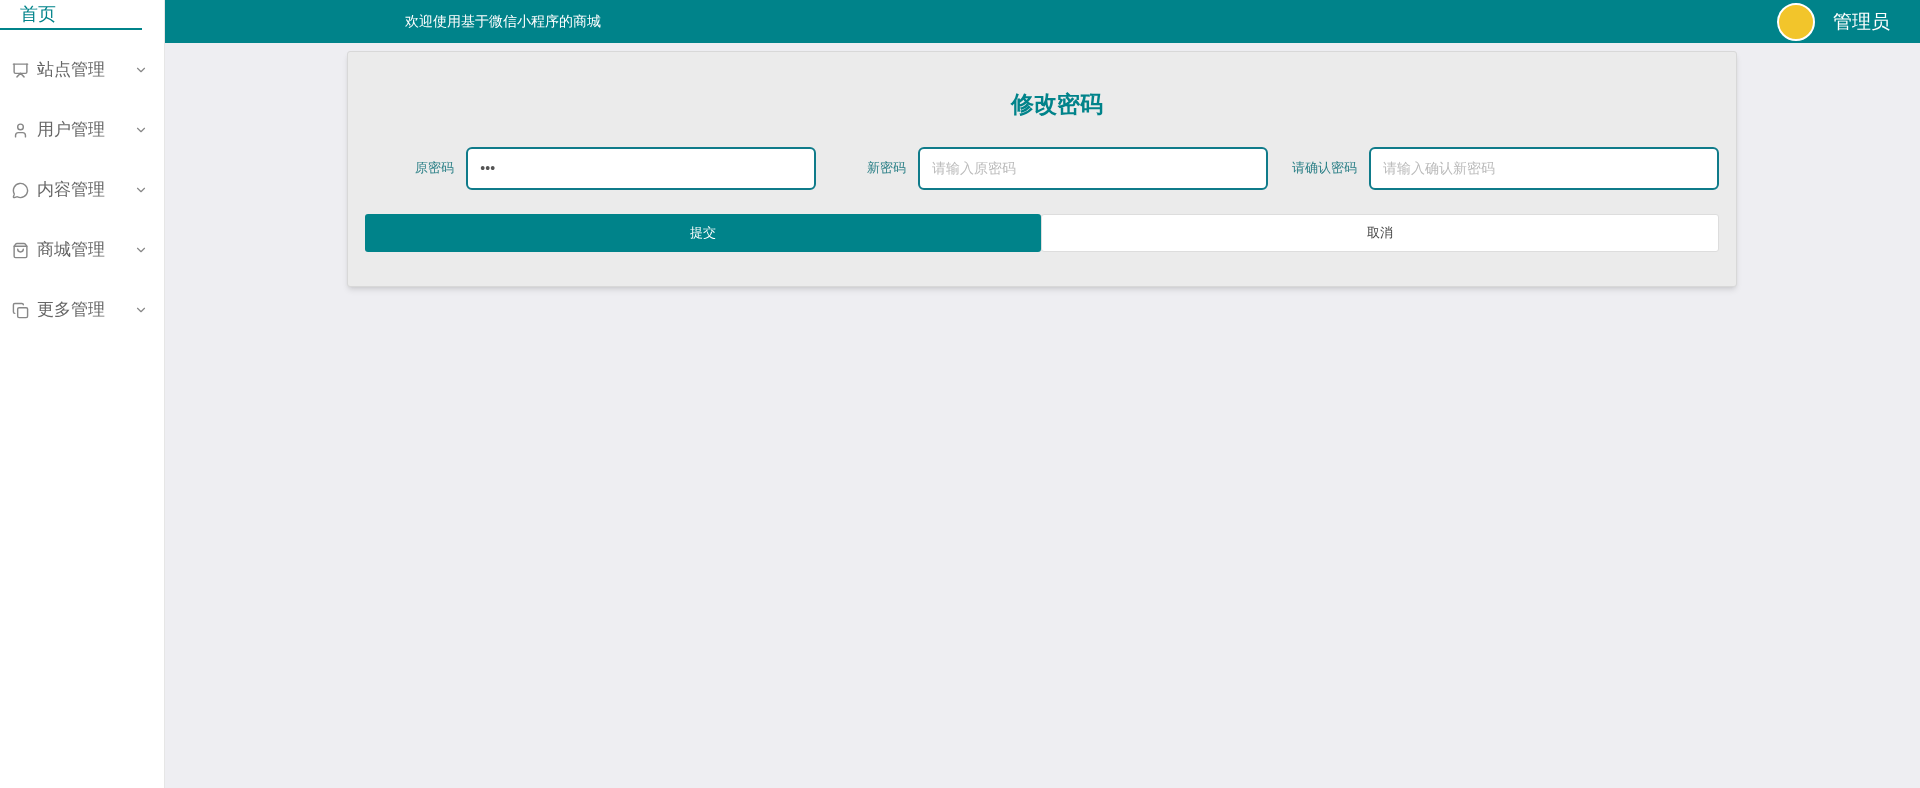  What do you see at coordinates (82, 70) in the screenshot?
I see `sidebar-item: 站点管理` at bounding box center [82, 70].